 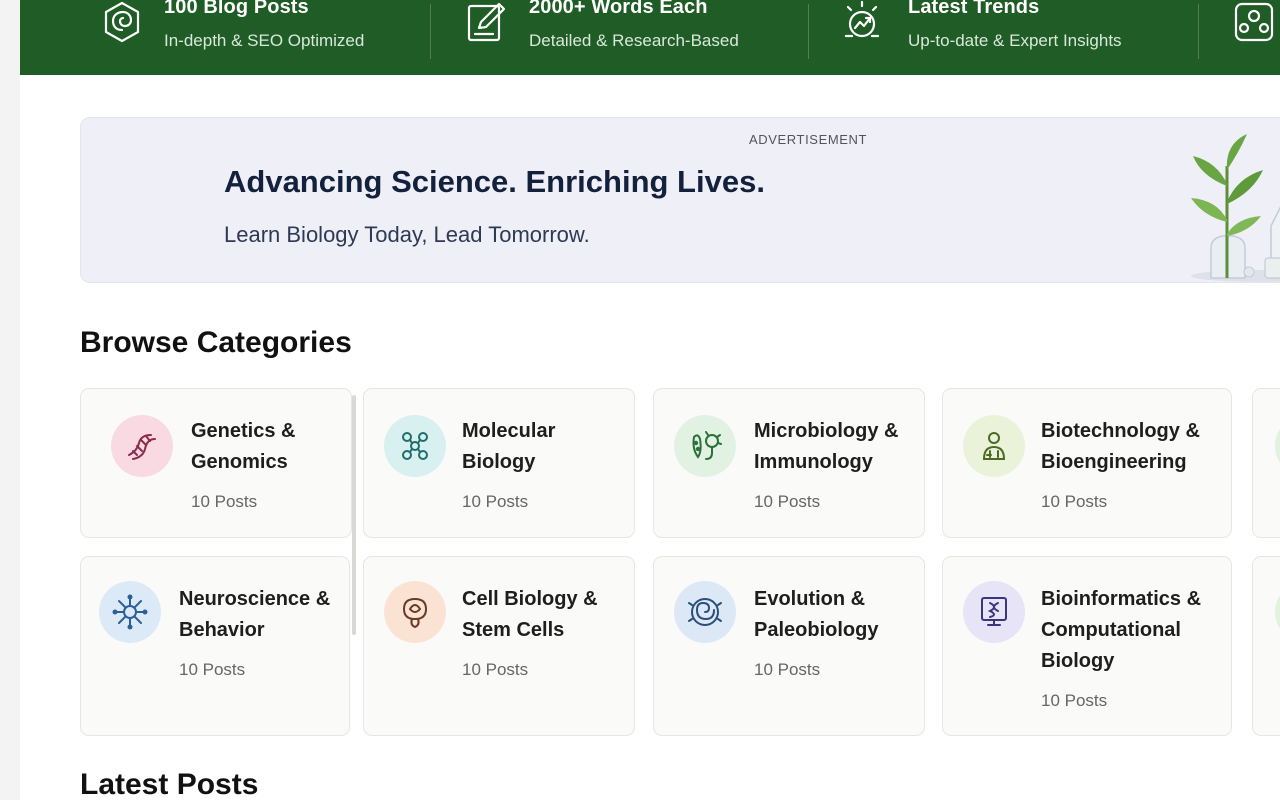 I want to click on category-name: Genetics & Genomics, so click(x=243, y=446).